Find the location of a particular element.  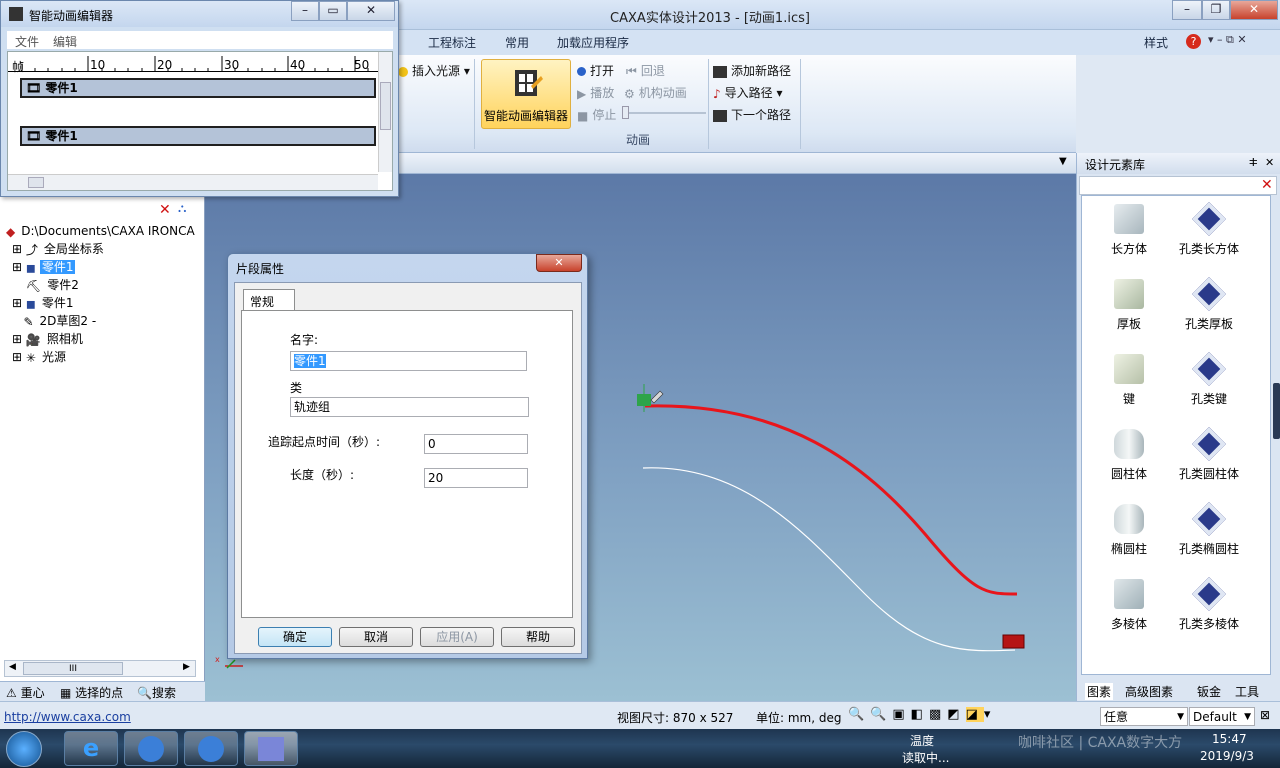

tree-hscrollbar: ◀ III ▶ is located at coordinates (100, 668).